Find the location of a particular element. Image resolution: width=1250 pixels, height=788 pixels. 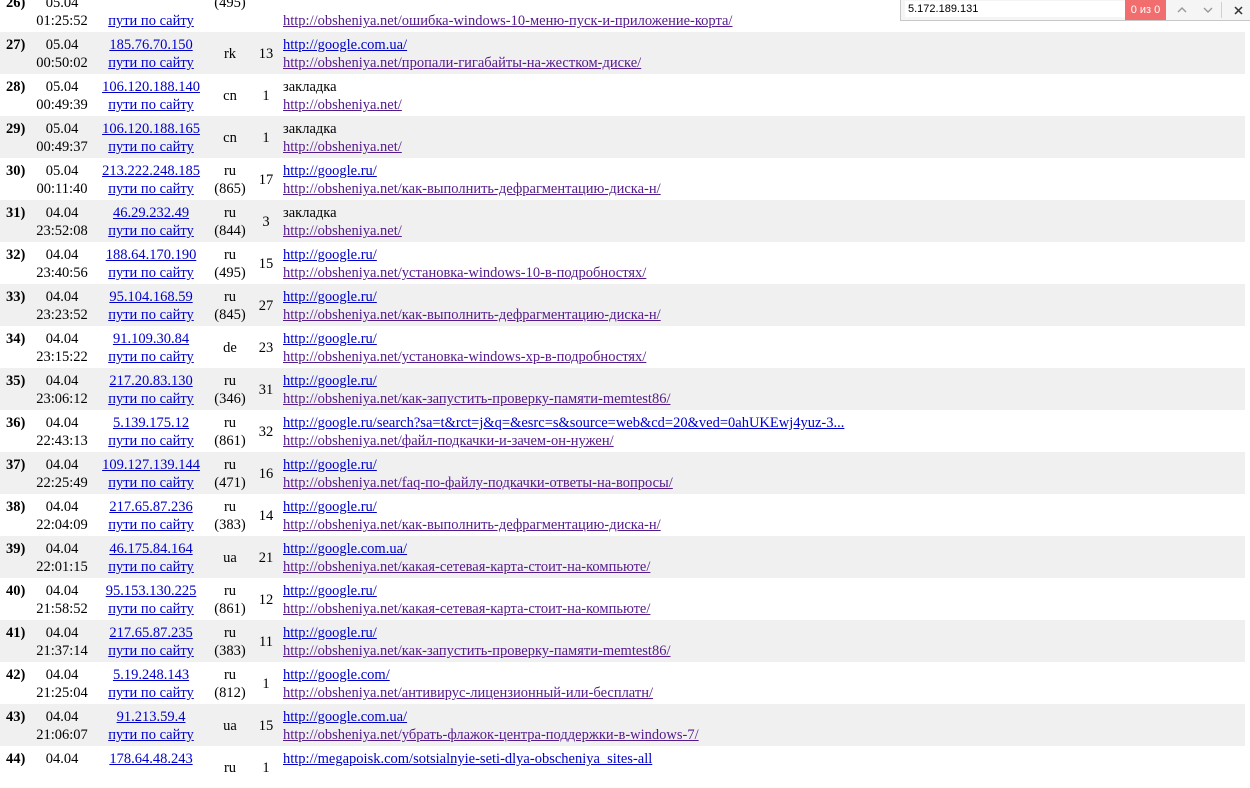

find-previous-button is located at coordinates (1182, 10).